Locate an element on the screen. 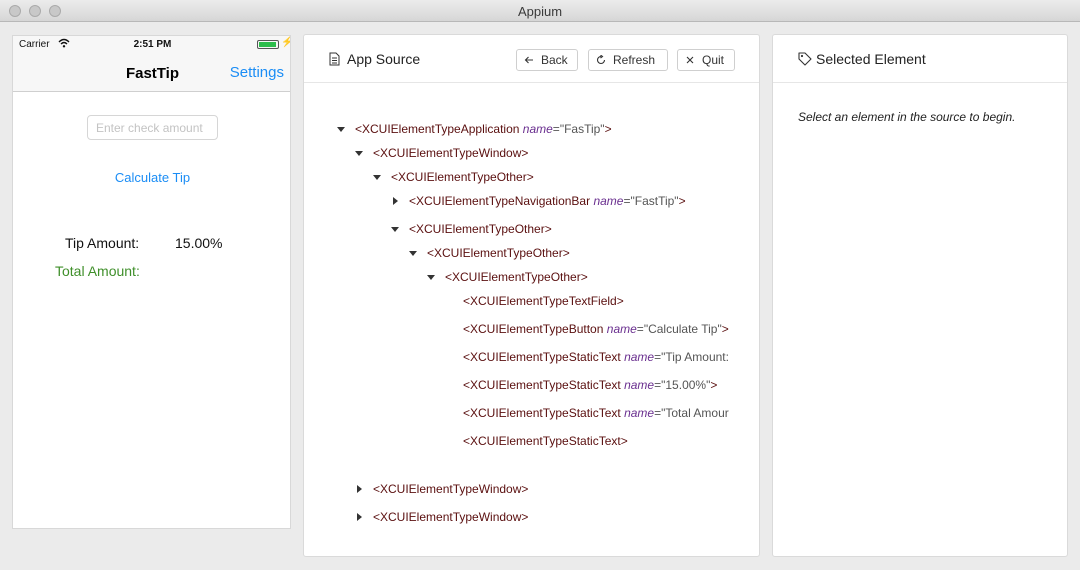 The width and height of the screenshot is (1080, 570). close-icon is located at coordinates (690, 60).